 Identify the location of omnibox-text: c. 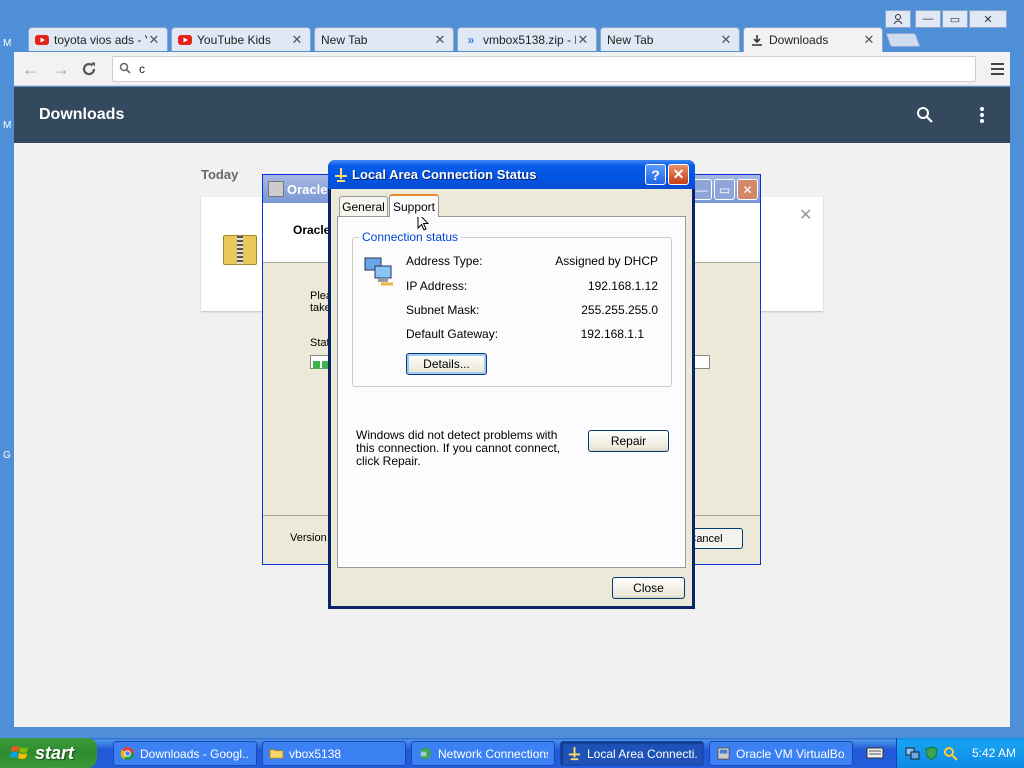
(142, 69).